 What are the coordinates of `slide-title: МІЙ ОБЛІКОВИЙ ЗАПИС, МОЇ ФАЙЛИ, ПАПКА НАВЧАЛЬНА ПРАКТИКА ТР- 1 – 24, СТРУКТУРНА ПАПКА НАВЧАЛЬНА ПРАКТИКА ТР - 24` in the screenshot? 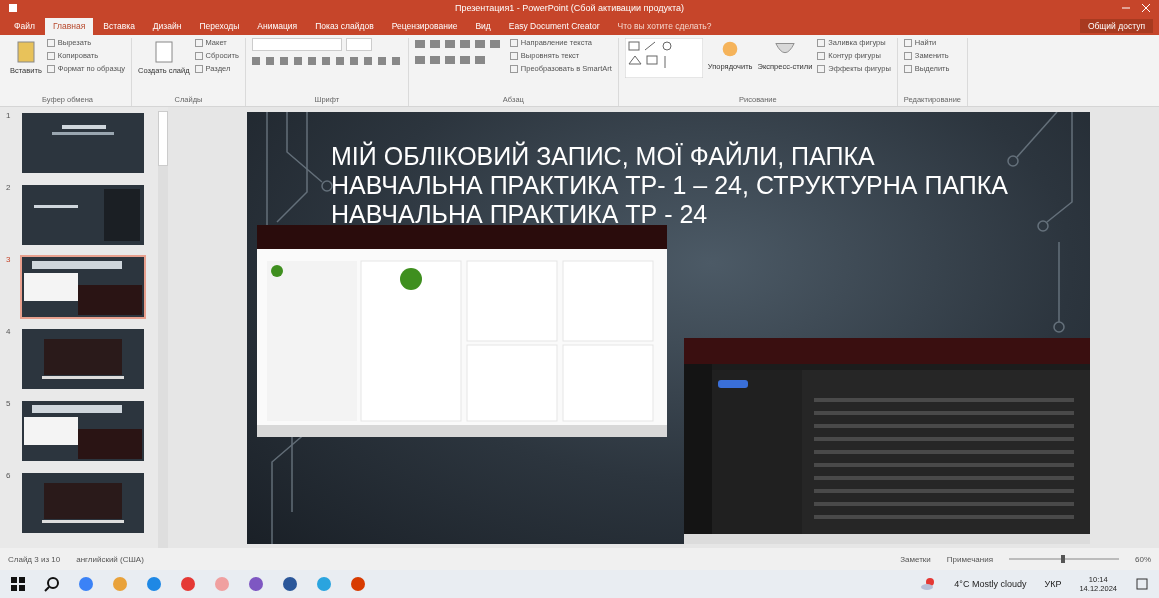 It's located at (671, 185).